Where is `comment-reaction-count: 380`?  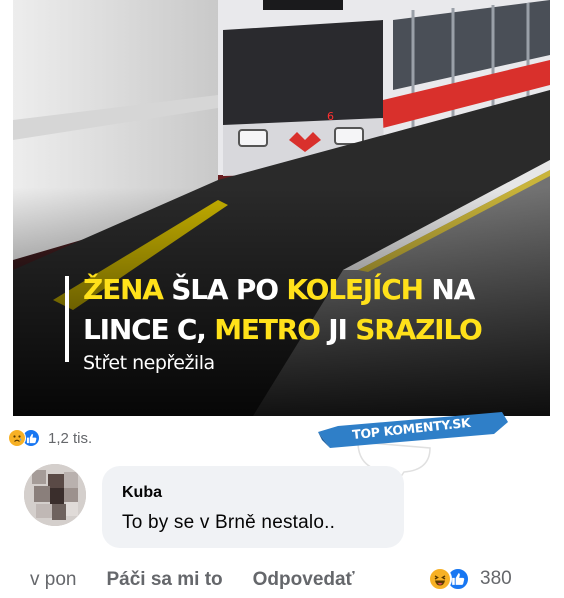 comment-reaction-count: 380 is located at coordinates (496, 578).